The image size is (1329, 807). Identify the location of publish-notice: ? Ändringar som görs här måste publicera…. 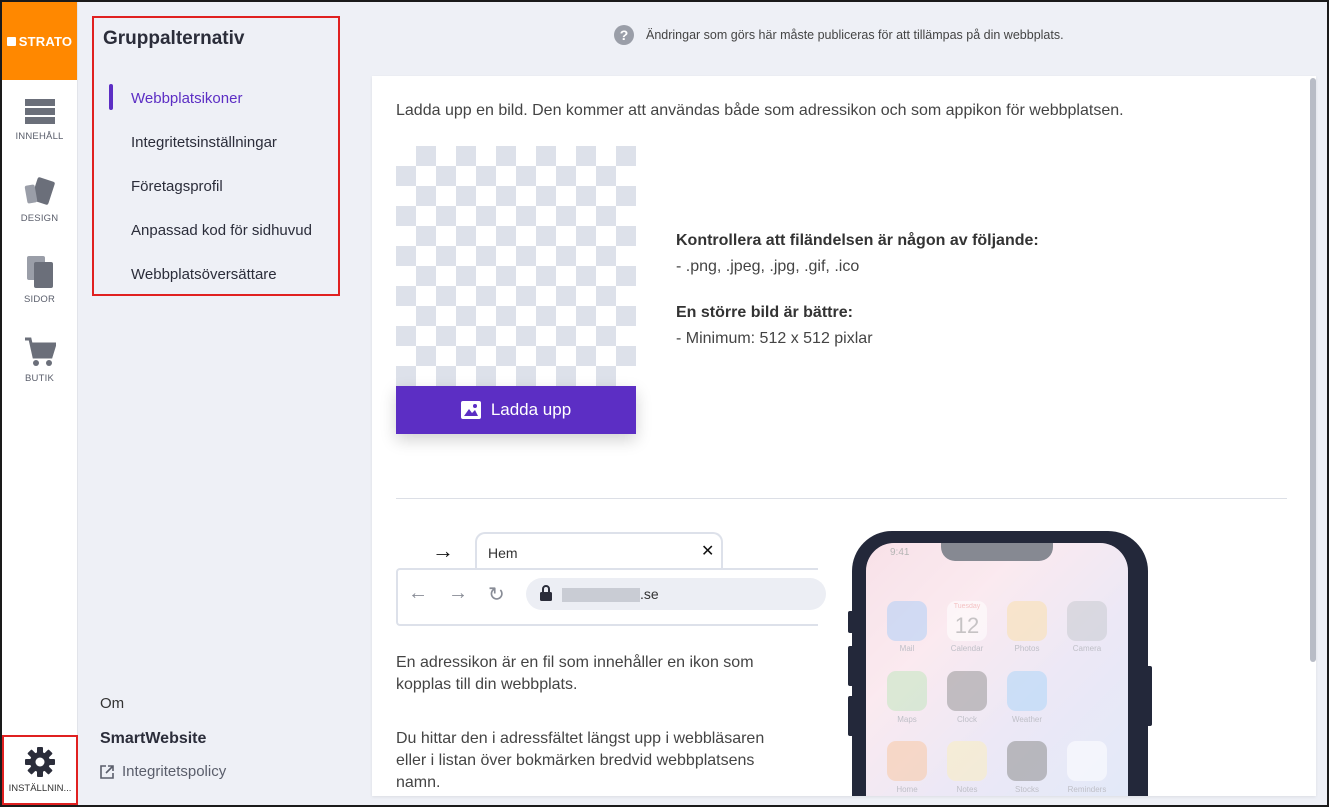
(839, 35).